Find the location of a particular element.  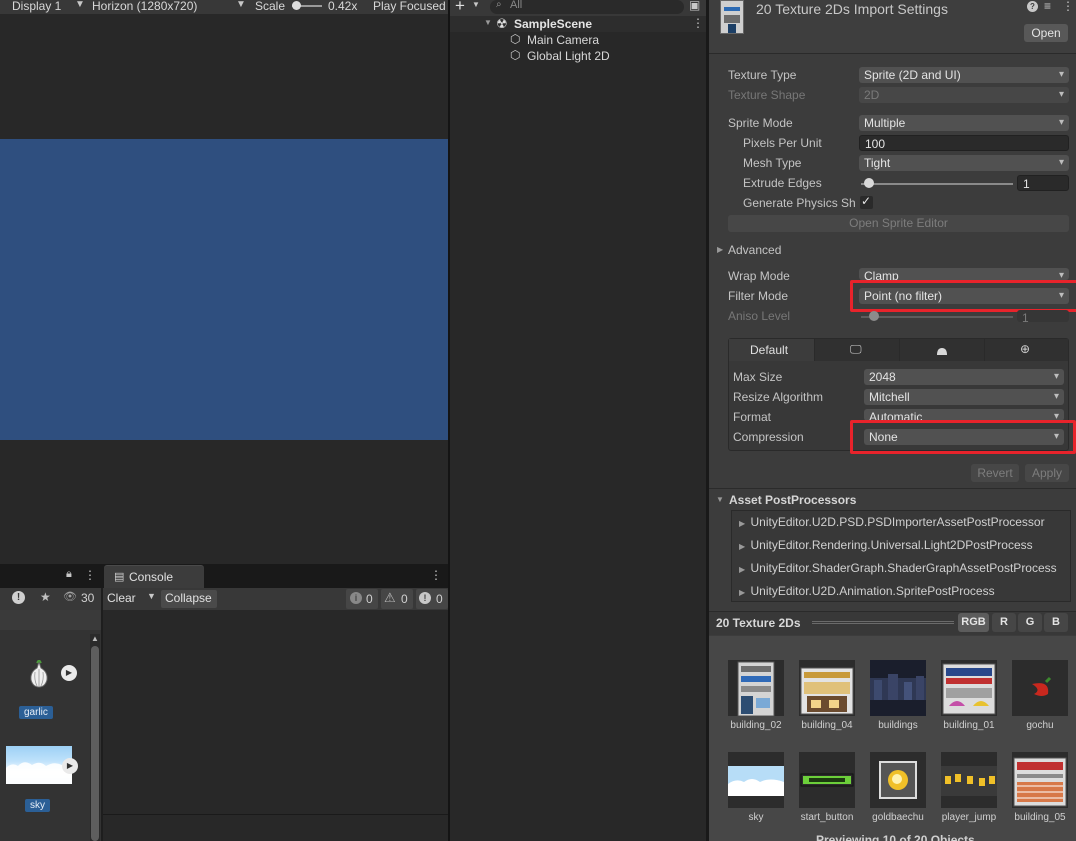

advanced-foldout: Advanced is located at coordinates (754, 250).